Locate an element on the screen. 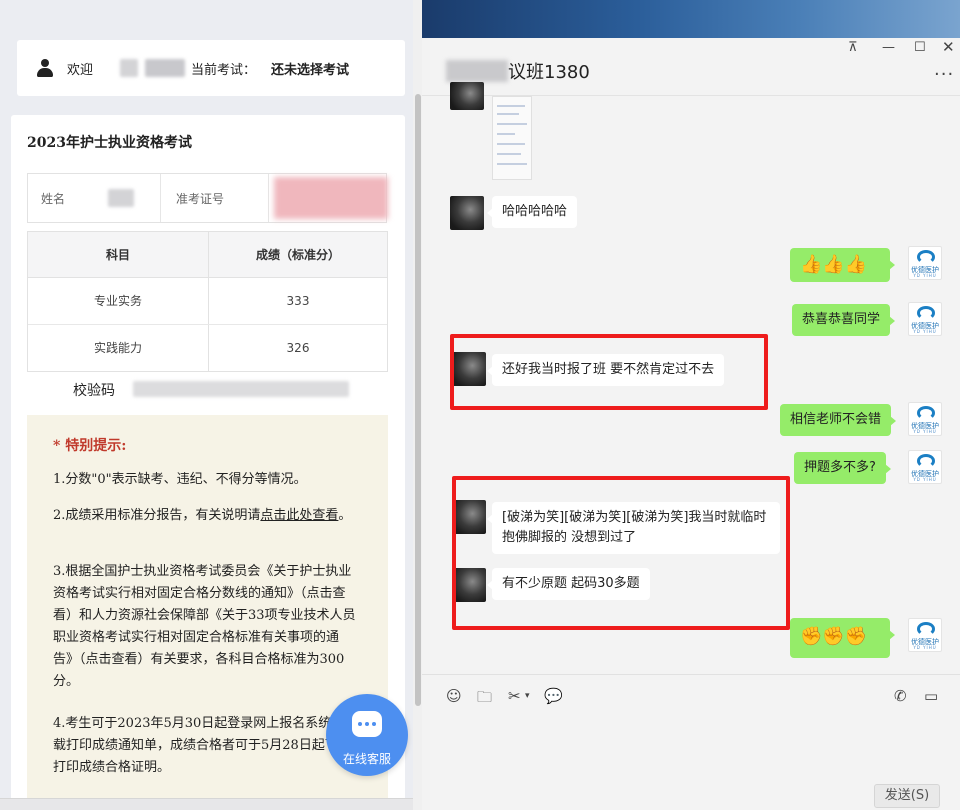 The height and width of the screenshot is (810, 960). chat-bubble-icon is located at coordinates (367, 724).